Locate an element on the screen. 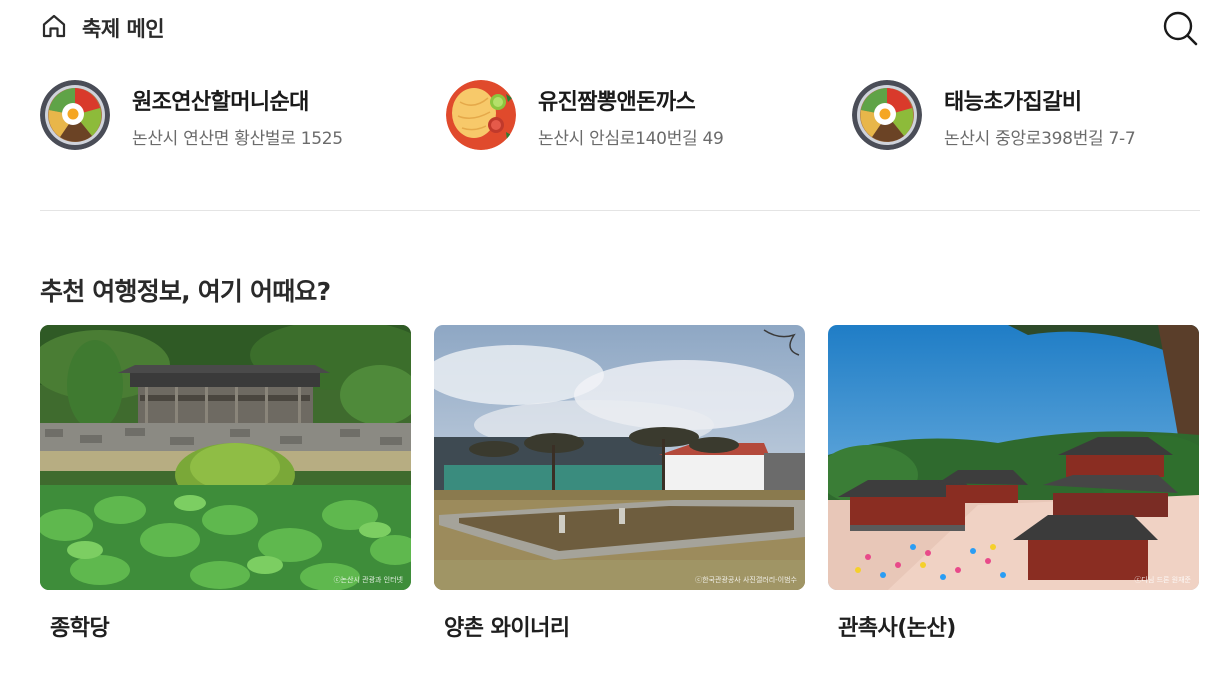 This screenshot has width=1225, height=690. page-title: 축제 메인 is located at coordinates (123, 29).